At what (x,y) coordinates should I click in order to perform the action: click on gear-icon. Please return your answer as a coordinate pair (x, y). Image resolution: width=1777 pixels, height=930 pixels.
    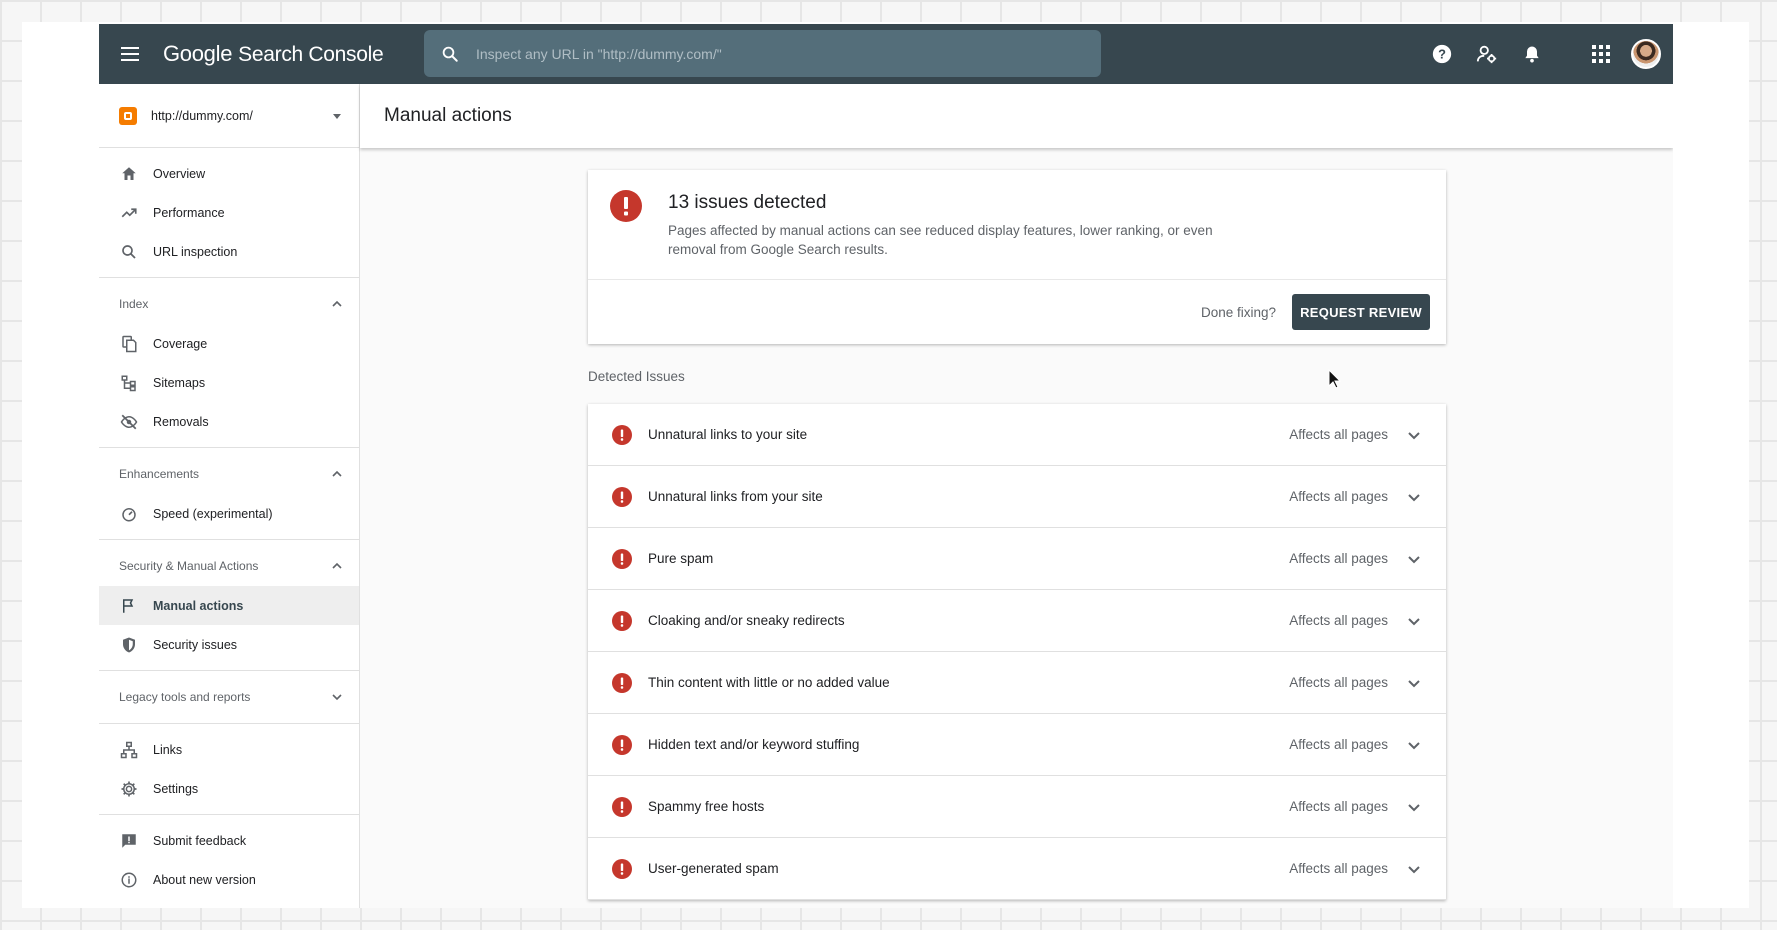
    Looking at the image, I should click on (129, 789).